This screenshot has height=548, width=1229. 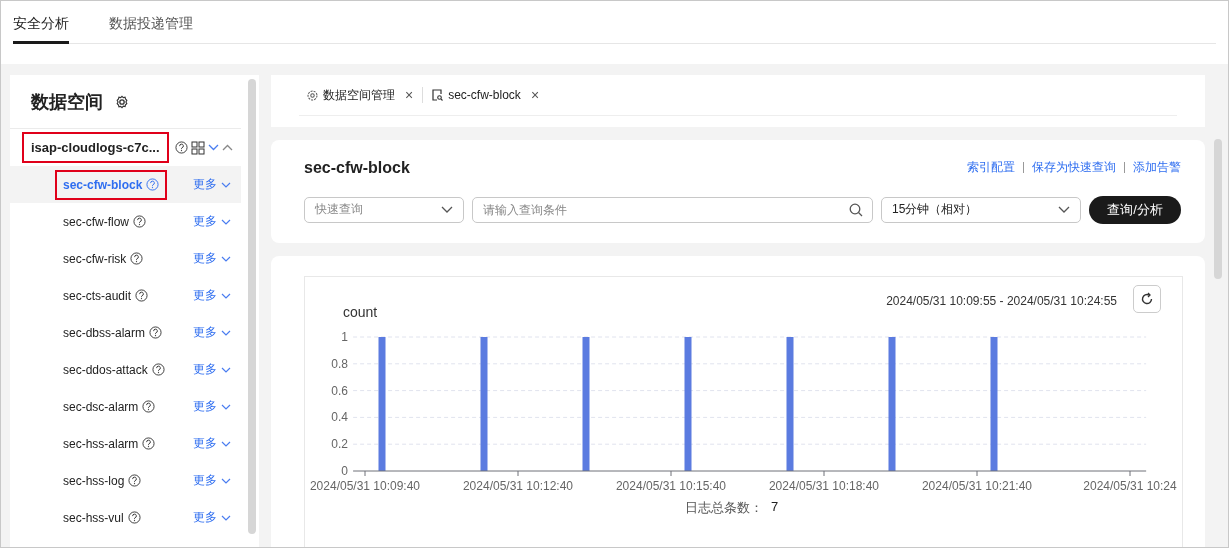 What do you see at coordinates (339, 363) in the screenshot?
I see `y-tick-label: 0.8` at bounding box center [339, 363].